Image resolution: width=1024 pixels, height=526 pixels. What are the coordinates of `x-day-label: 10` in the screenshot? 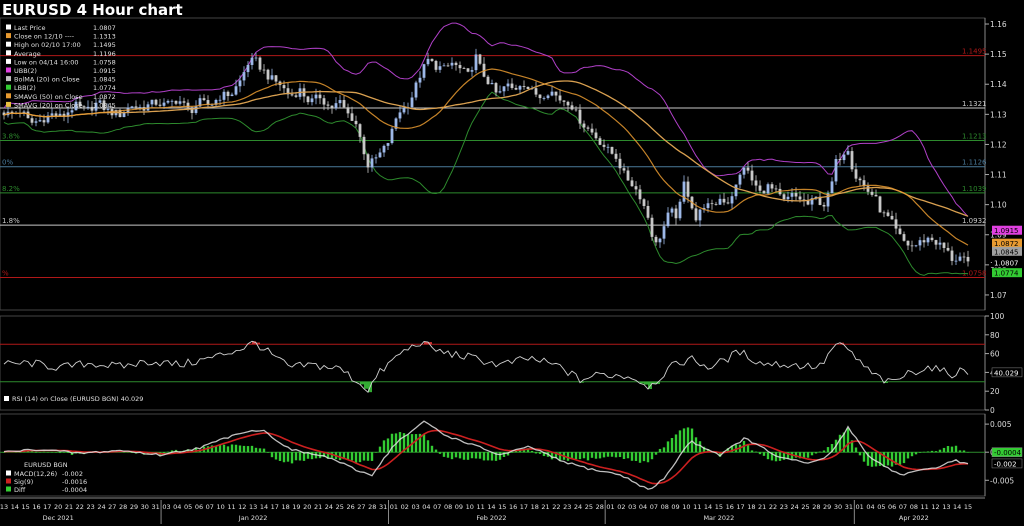 It's located at (686, 507).